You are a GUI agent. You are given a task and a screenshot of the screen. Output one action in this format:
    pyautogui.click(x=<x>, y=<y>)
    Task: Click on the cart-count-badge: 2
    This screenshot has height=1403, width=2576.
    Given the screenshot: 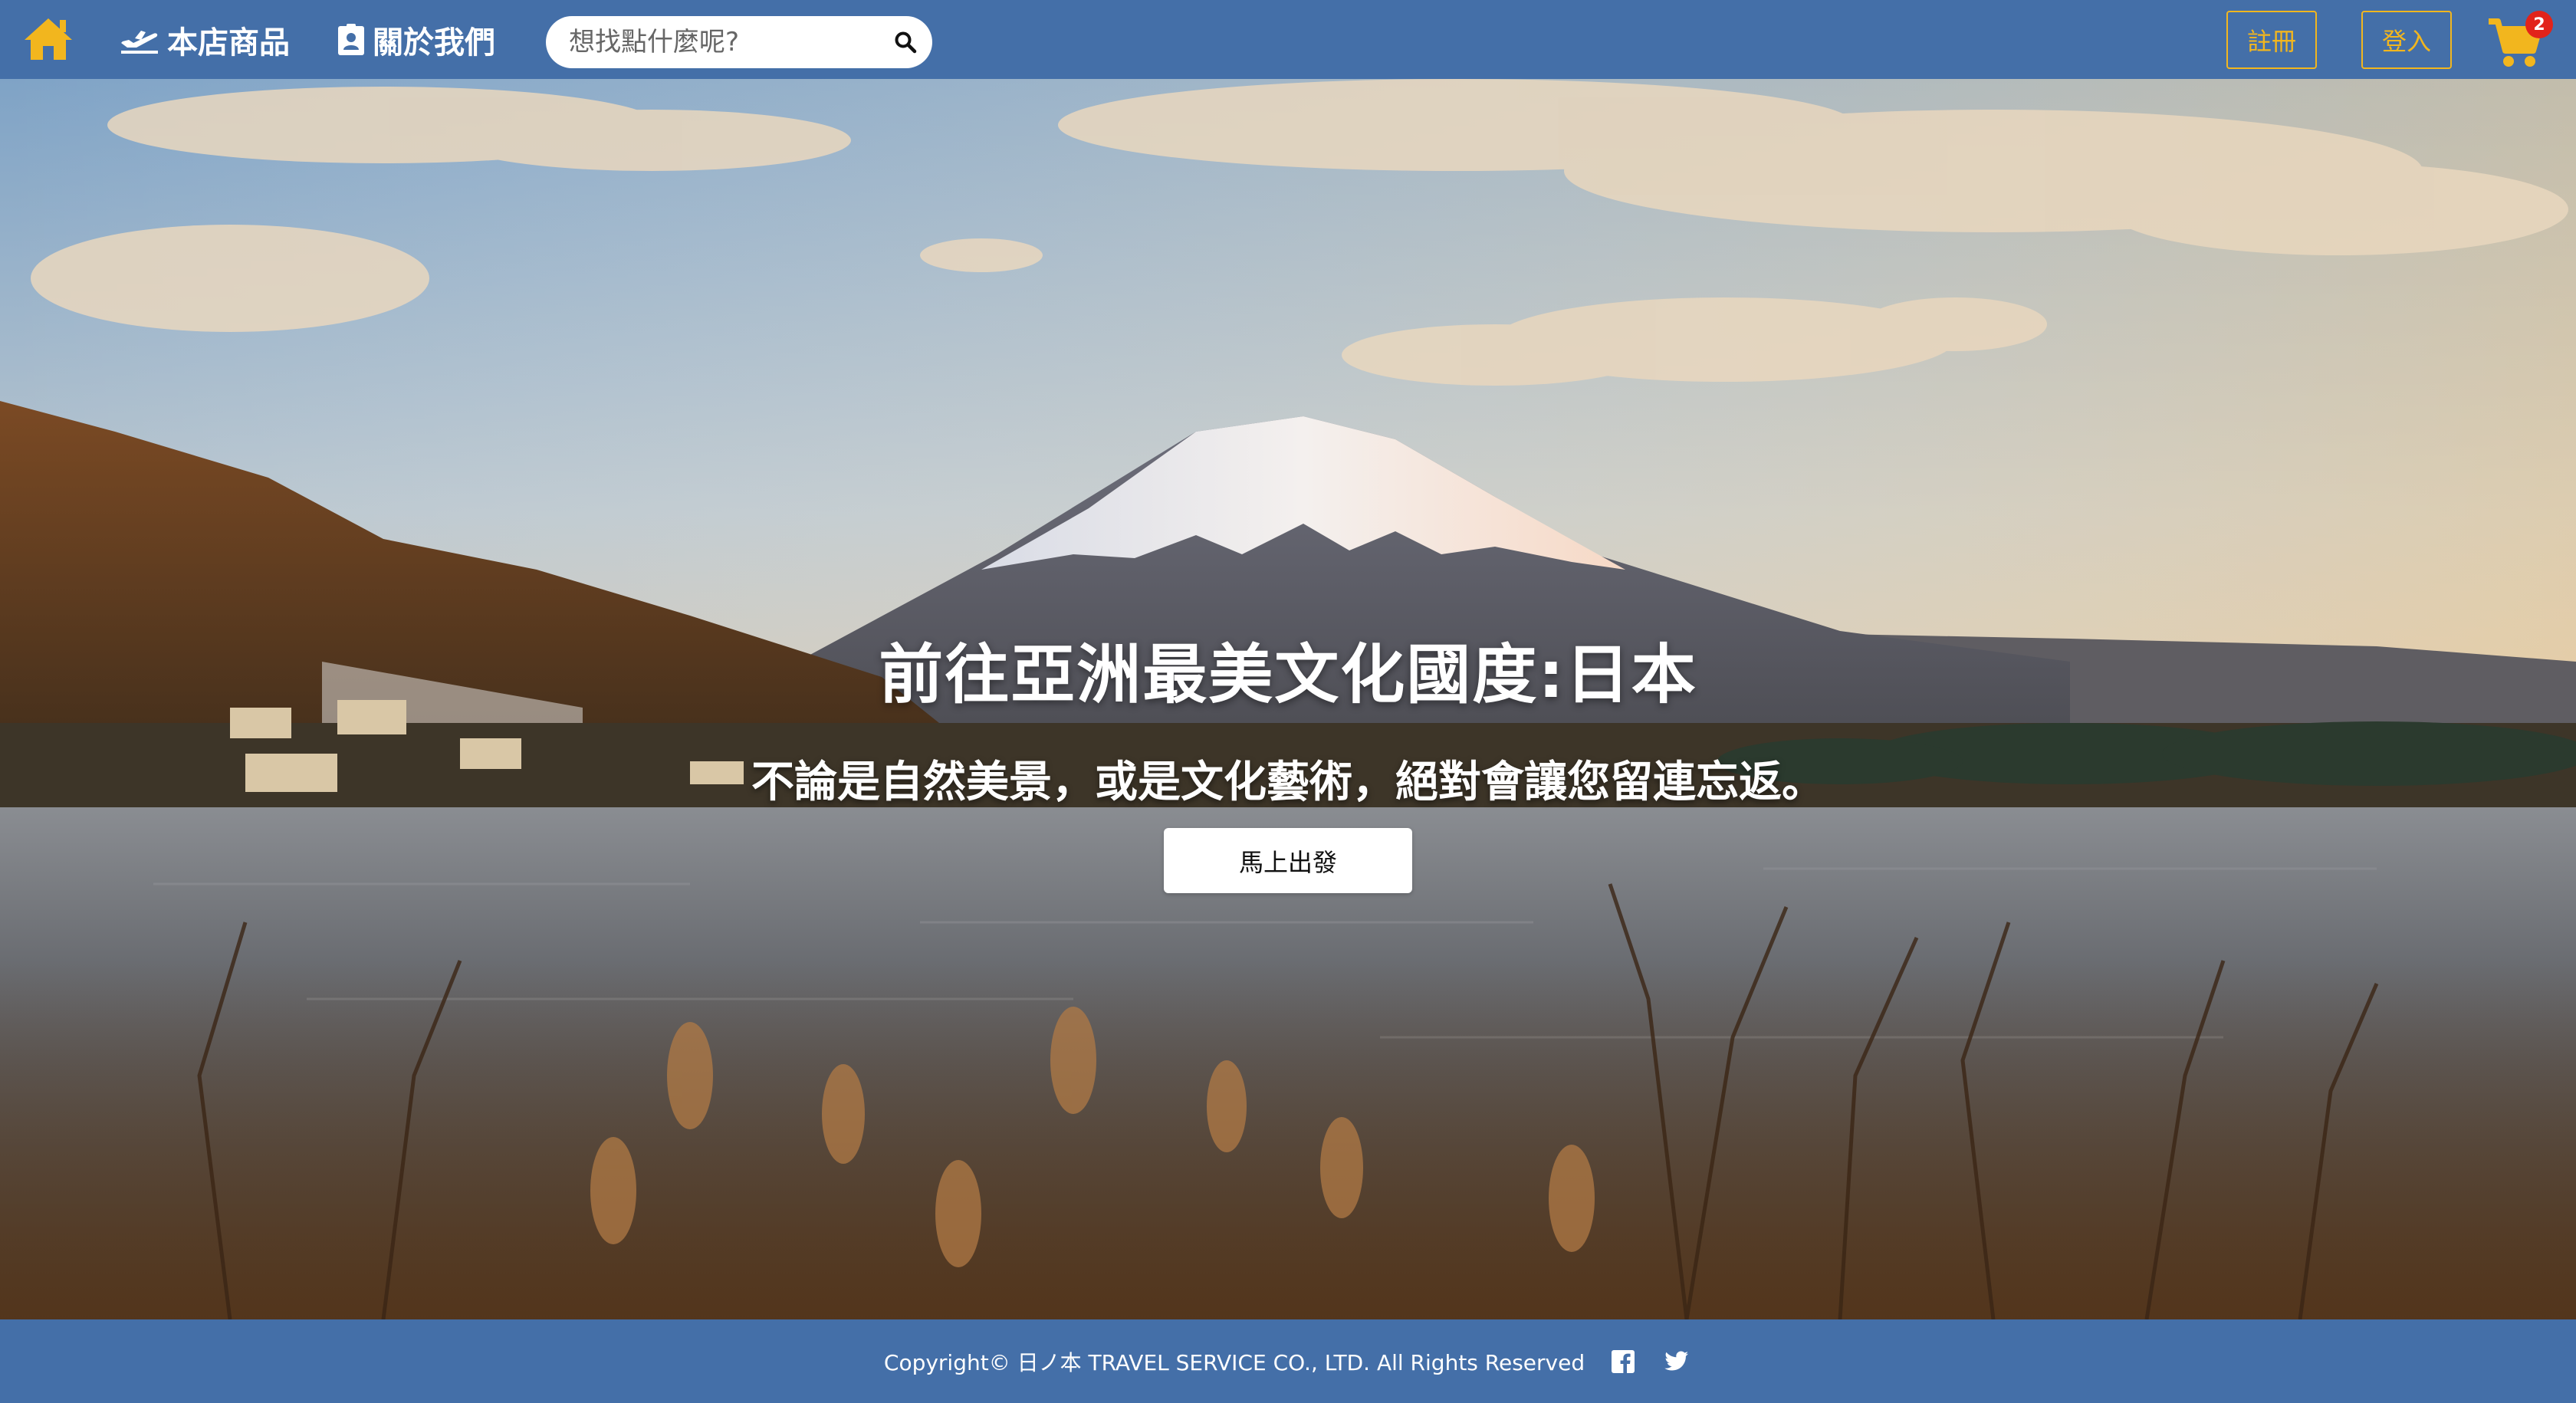 What is the action you would take?
    pyautogui.click(x=2539, y=24)
    